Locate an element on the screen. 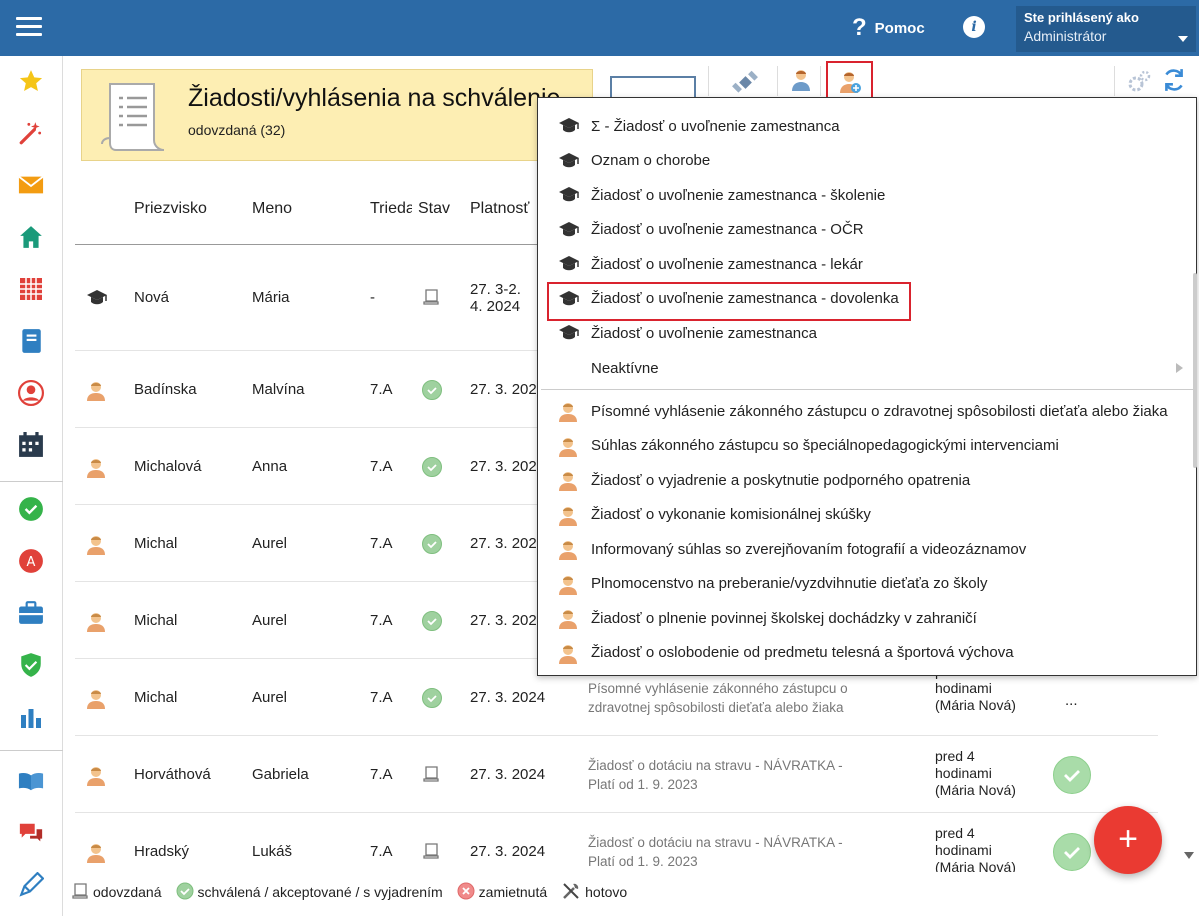 The width and height of the screenshot is (1199, 916). column-header-name: Meno is located at coordinates (272, 209).